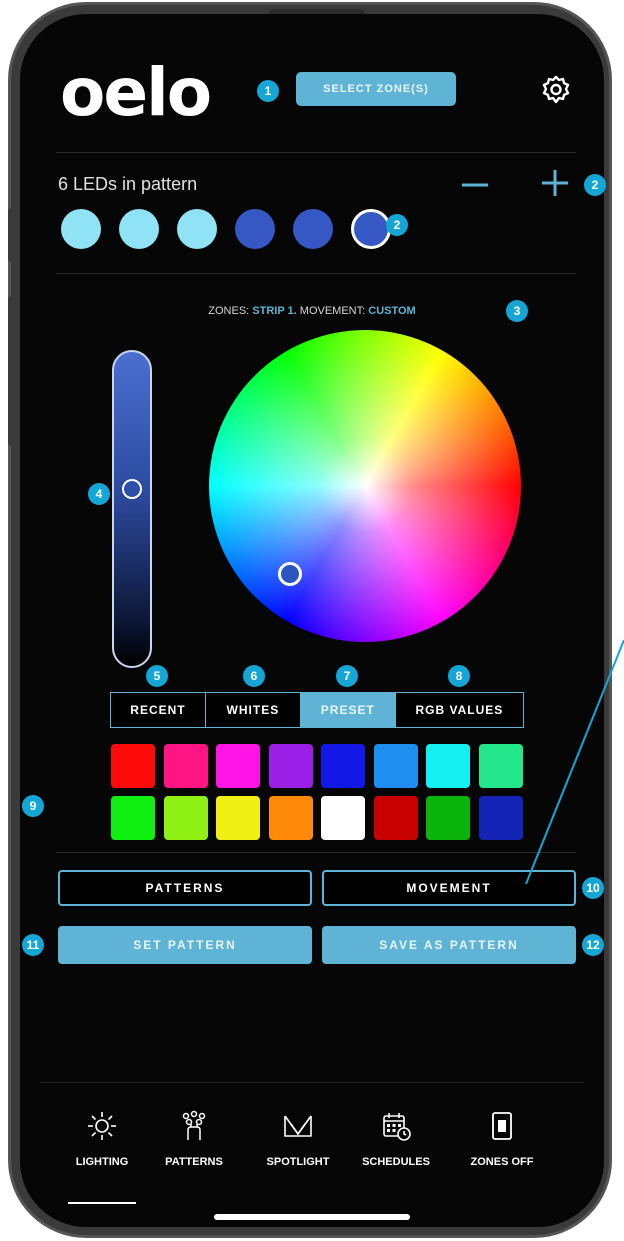  I want to click on movement-value: CUSTOM, so click(392, 311).